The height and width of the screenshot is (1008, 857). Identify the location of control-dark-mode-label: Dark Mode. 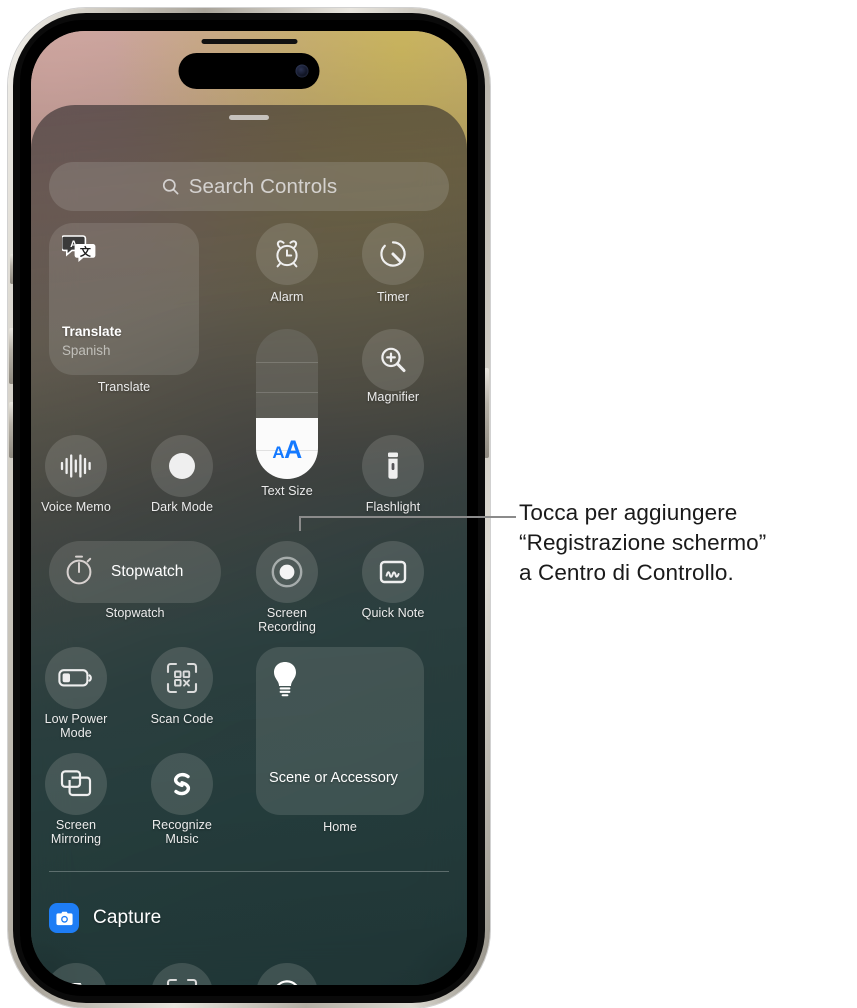
(182, 507).